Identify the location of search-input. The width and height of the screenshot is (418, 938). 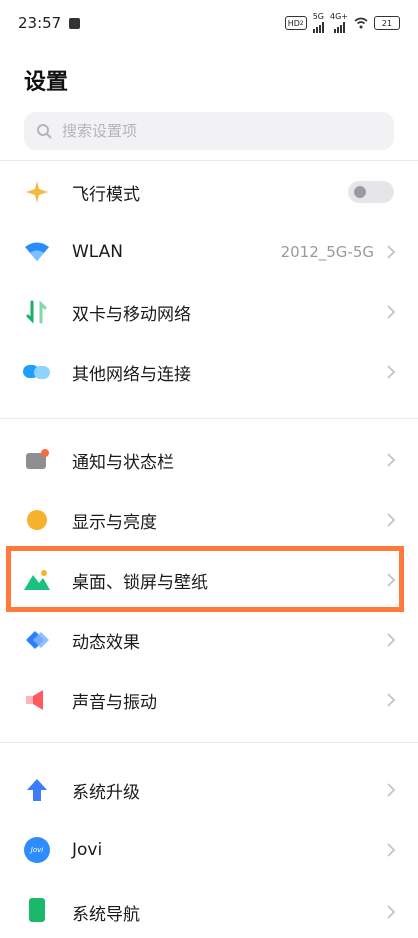
(212, 131).